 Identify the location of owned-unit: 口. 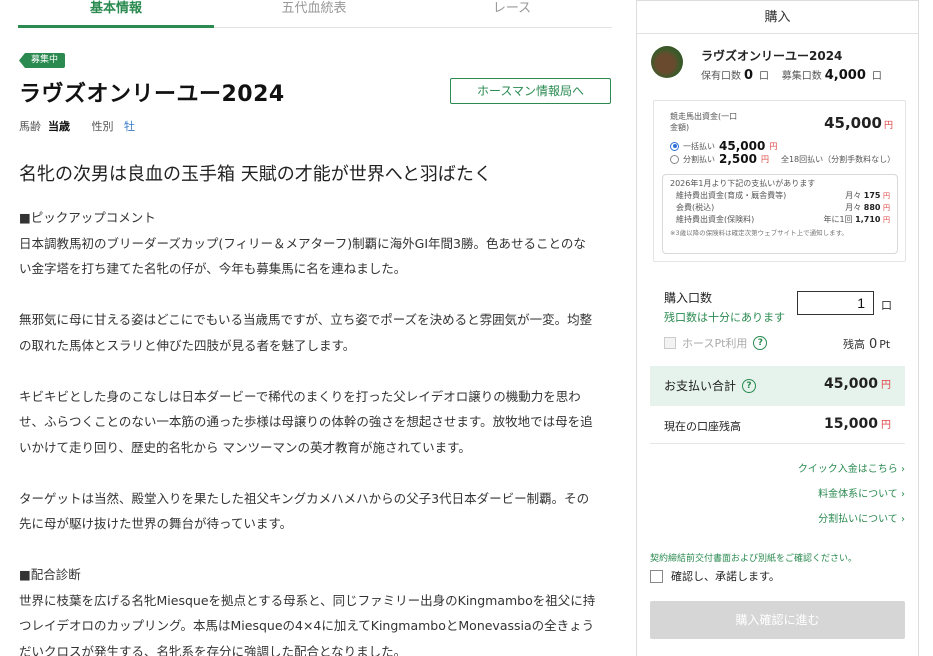
(764, 76).